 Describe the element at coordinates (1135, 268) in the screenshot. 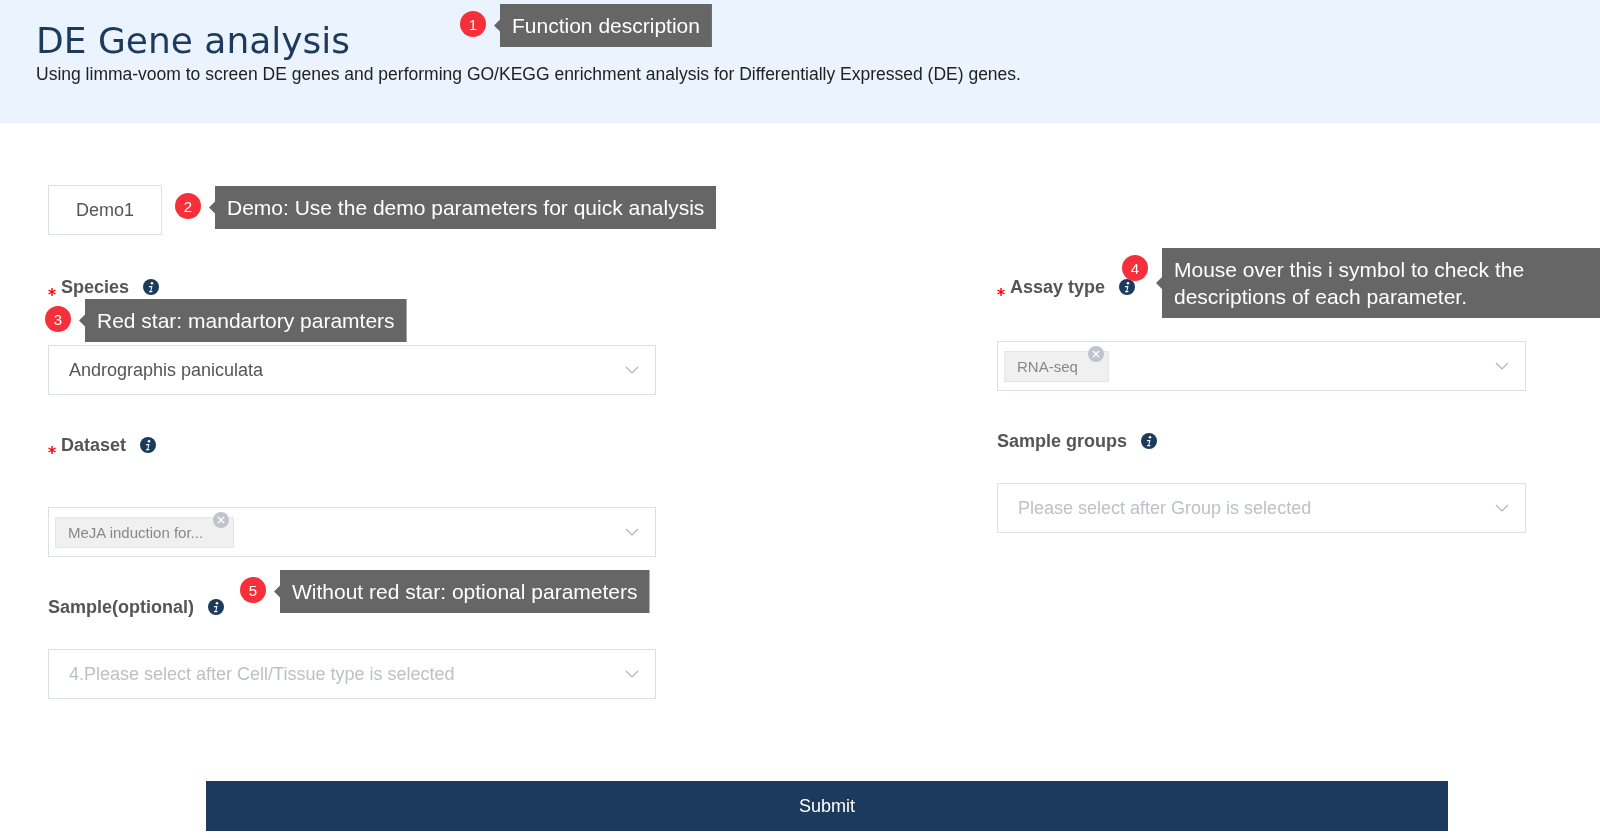

I see `number-badge: 4` at that location.